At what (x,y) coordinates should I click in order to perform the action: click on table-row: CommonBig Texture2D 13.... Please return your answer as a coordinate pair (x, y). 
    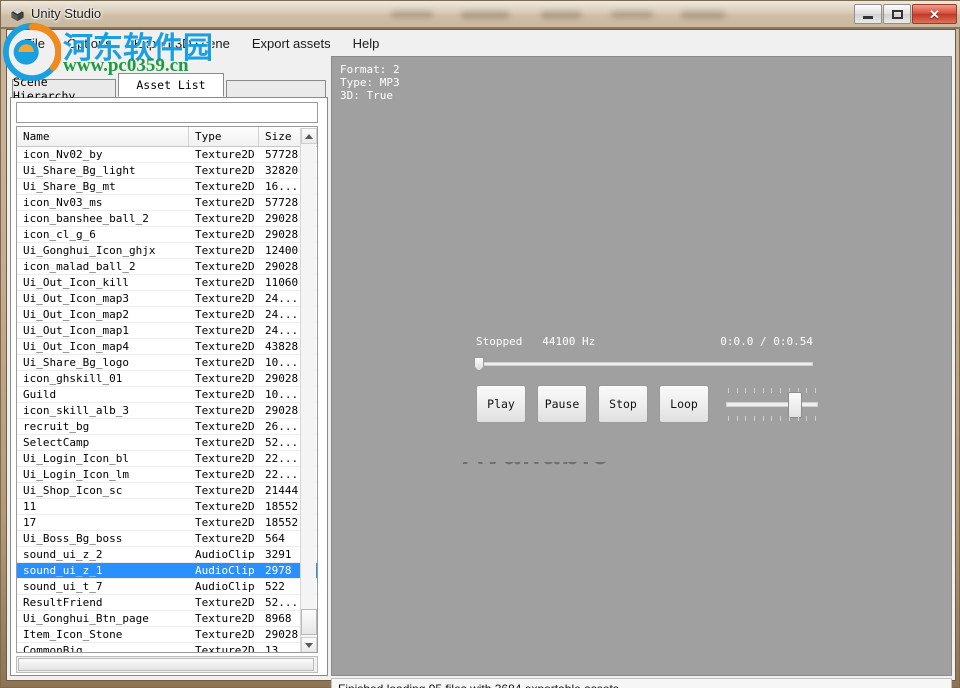
    Looking at the image, I should click on (167, 648).